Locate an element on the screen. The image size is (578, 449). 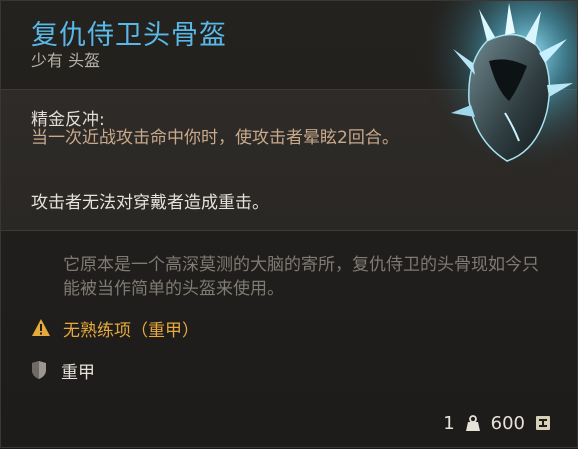
price-value: 600 is located at coordinates (507, 423).